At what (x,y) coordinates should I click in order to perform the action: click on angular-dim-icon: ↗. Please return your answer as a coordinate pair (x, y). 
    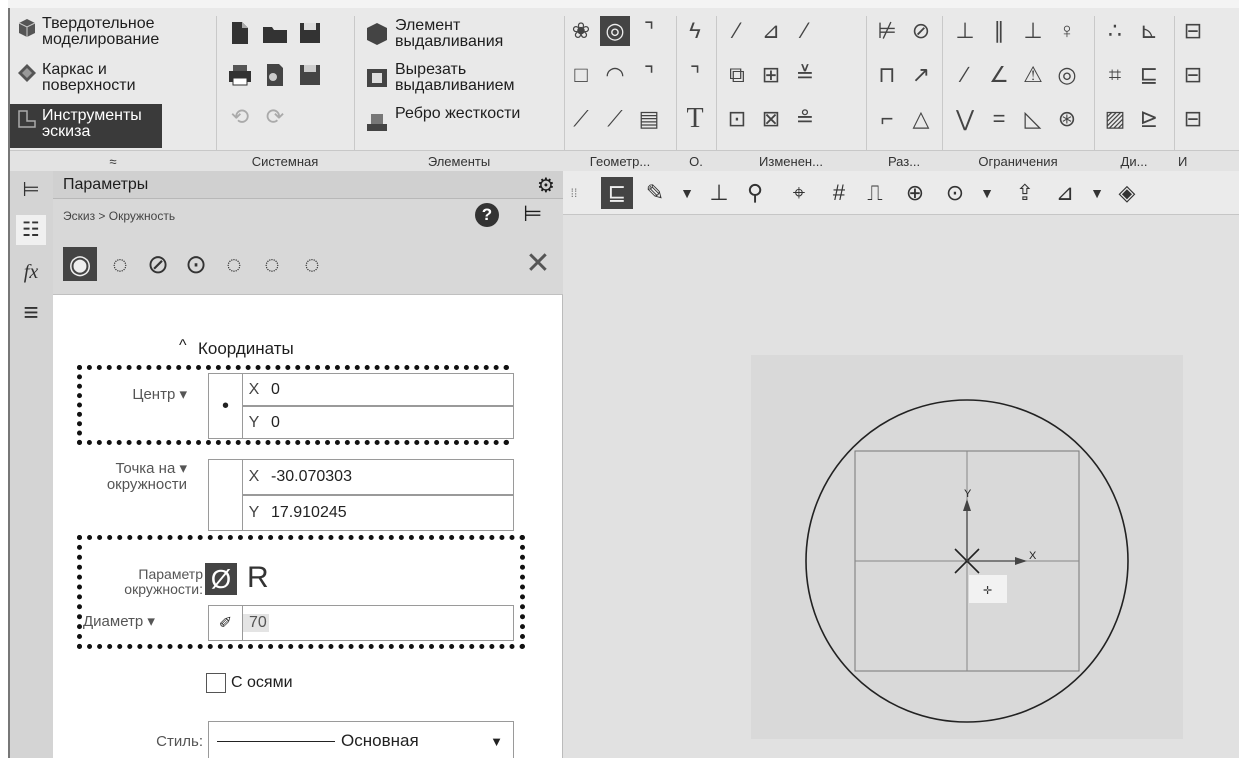
    Looking at the image, I should click on (921, 75).